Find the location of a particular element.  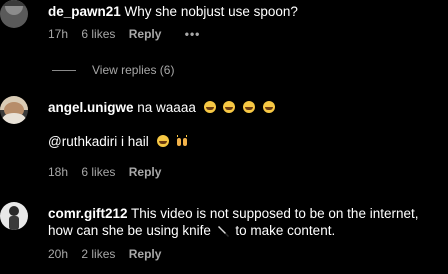

comment-username: angel.unigwe is located at coordinates (91, 107).